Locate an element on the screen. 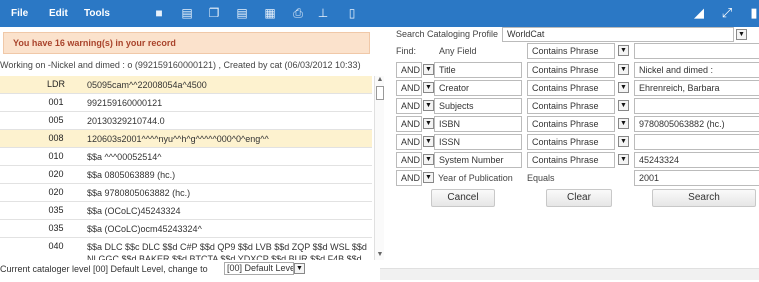 This screenshot has height=282, width=759. table-row: 020 $$a 9780805063882 (hc.) is located at coordinates (186, 193).